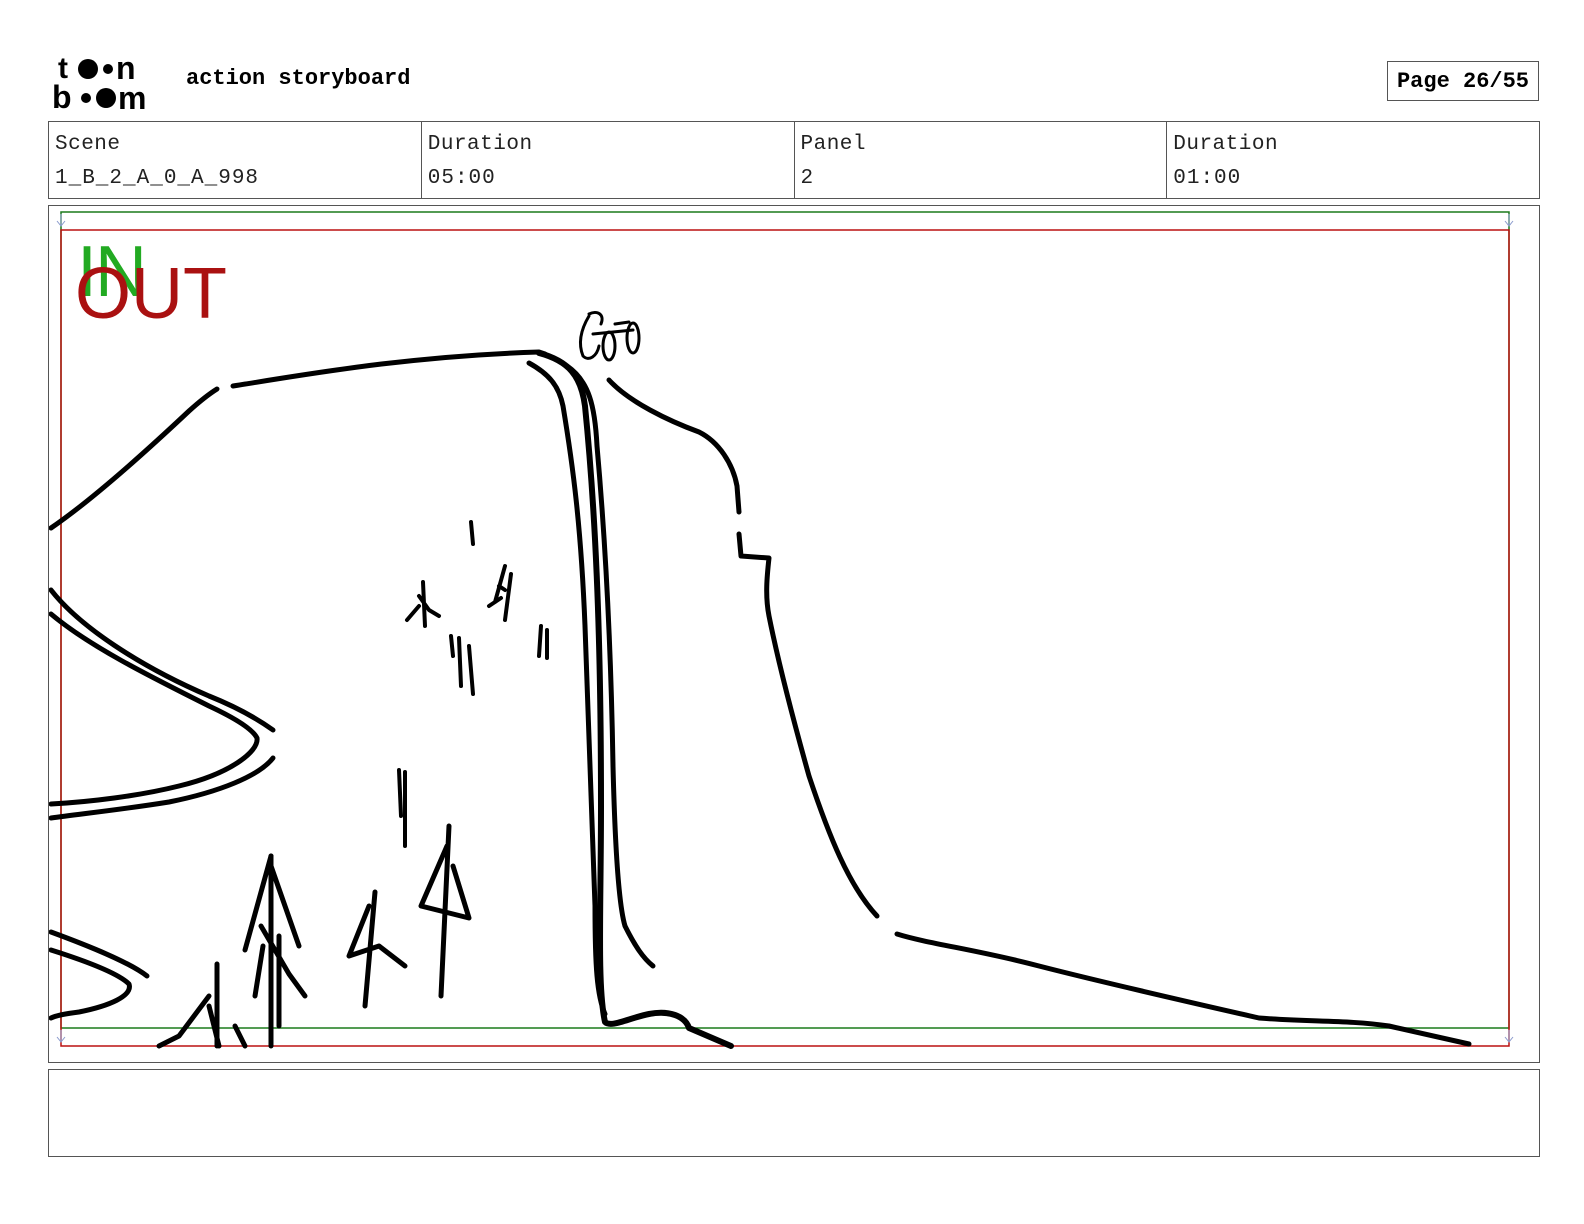 This screenshot has width=1584, height=1224. I want to click on notes-area, so click(794, 1113).